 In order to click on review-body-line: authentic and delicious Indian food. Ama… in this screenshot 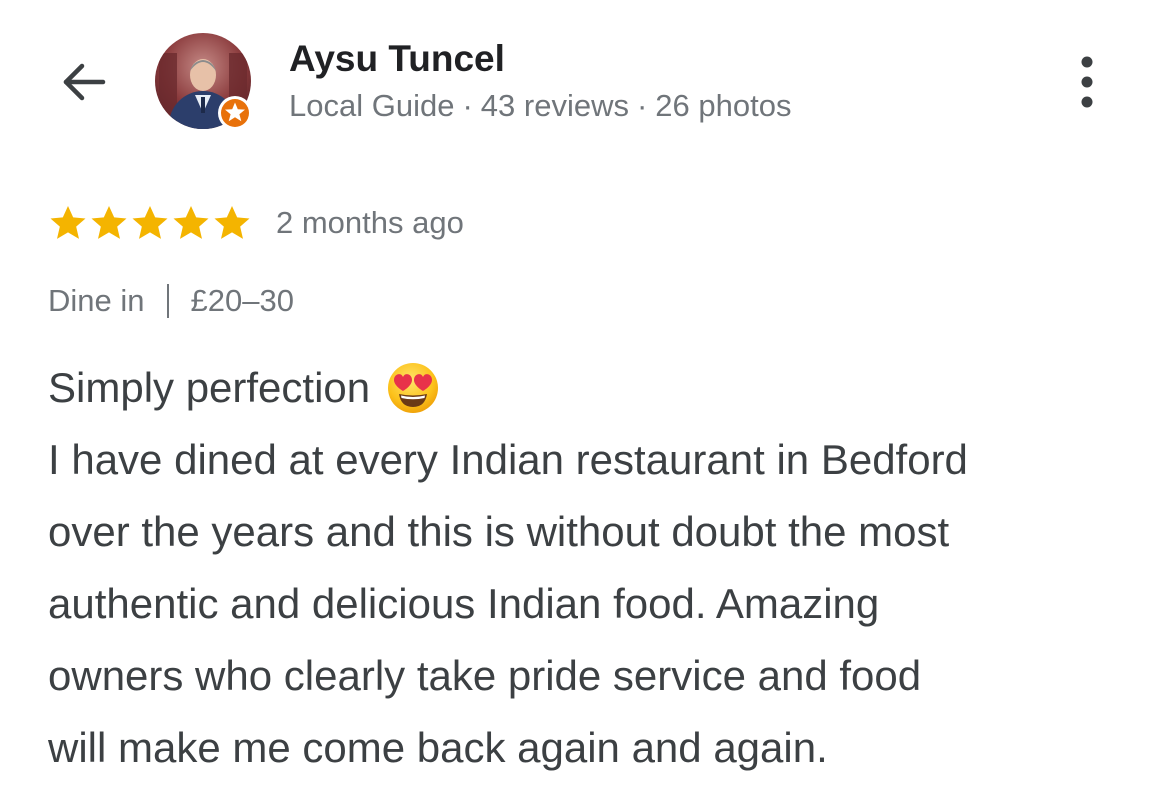, I will do `click(464, 603)`.